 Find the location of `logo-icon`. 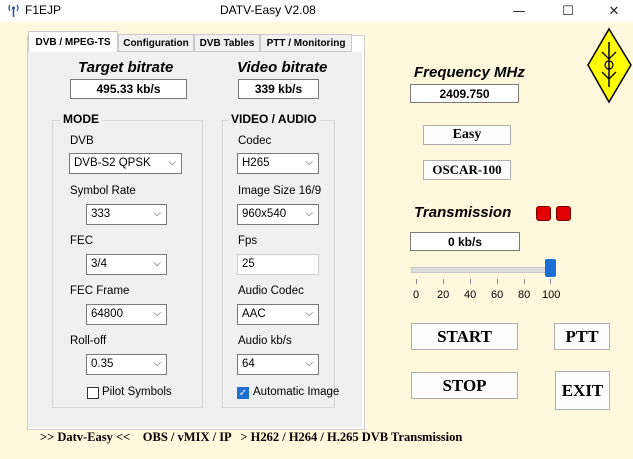

logo-icon is located at coordinates (609, 65).